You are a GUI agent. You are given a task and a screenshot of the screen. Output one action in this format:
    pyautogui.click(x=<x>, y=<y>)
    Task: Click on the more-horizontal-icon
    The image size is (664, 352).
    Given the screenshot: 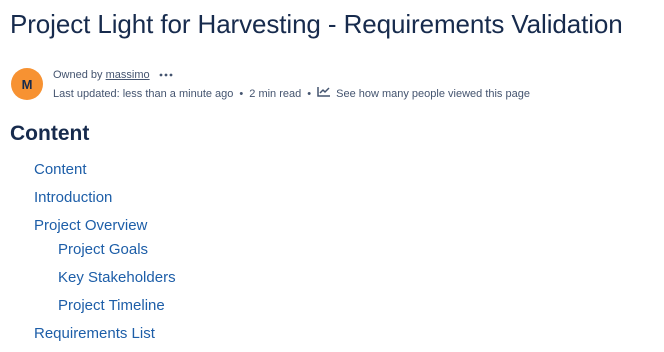 What is the action you would take?
    pyautogui.click(x=166, y=75)
    